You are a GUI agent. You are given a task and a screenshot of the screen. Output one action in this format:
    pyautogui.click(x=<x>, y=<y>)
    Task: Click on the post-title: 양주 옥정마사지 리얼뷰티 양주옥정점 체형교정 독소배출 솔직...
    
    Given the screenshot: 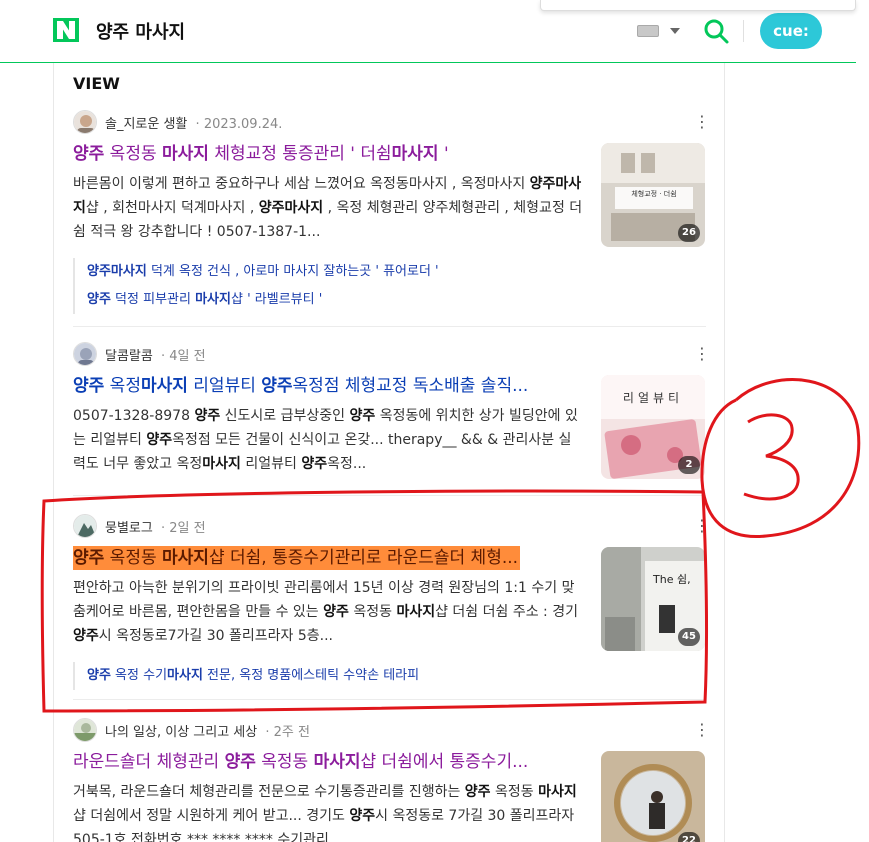 What is the action you would take?
    pyautogui.click(x=327, y=386)
    